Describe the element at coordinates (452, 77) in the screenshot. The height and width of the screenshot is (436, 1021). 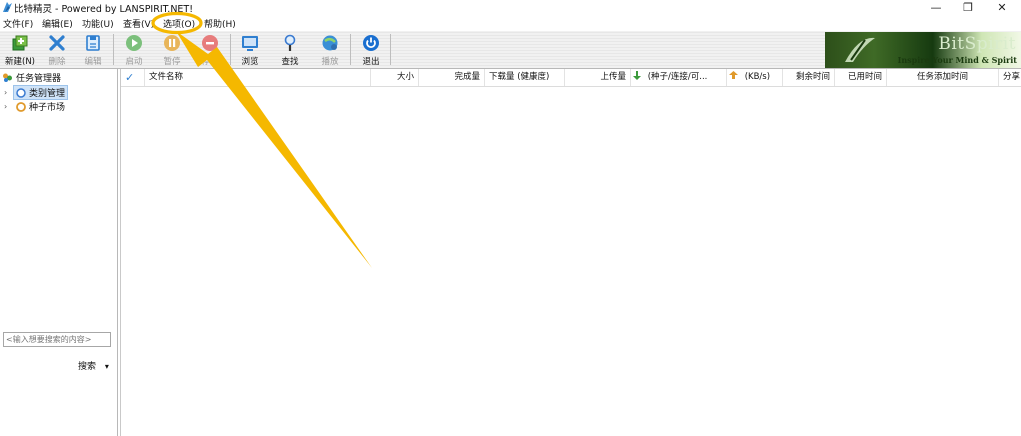
I see `column-completed: 完成量` at that location.